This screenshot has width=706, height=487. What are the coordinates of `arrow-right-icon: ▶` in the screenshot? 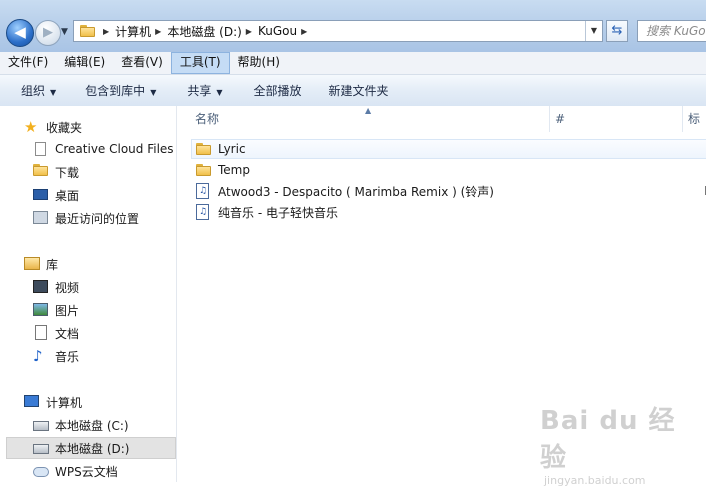 It's located at (48, 32).